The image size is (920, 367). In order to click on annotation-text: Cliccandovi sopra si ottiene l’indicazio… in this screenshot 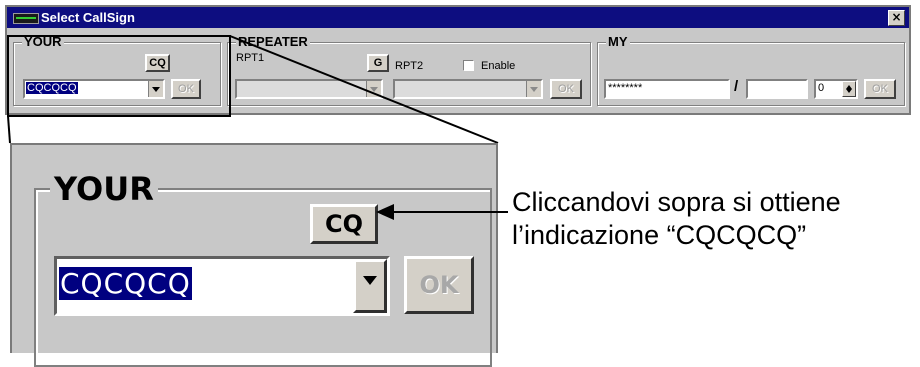, I will do `click(676, 219)`.